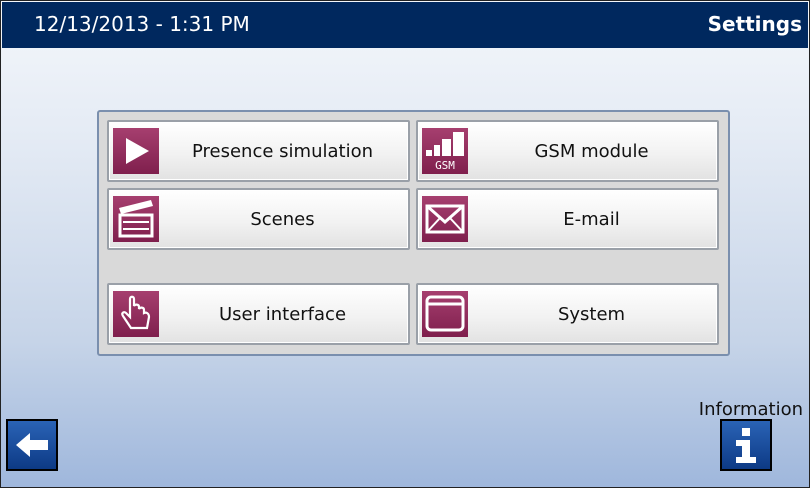  What do you see at coordinates (591, 219) in the screenshot?
I see `email-label: E-mail` at bounding box center [591, 219].